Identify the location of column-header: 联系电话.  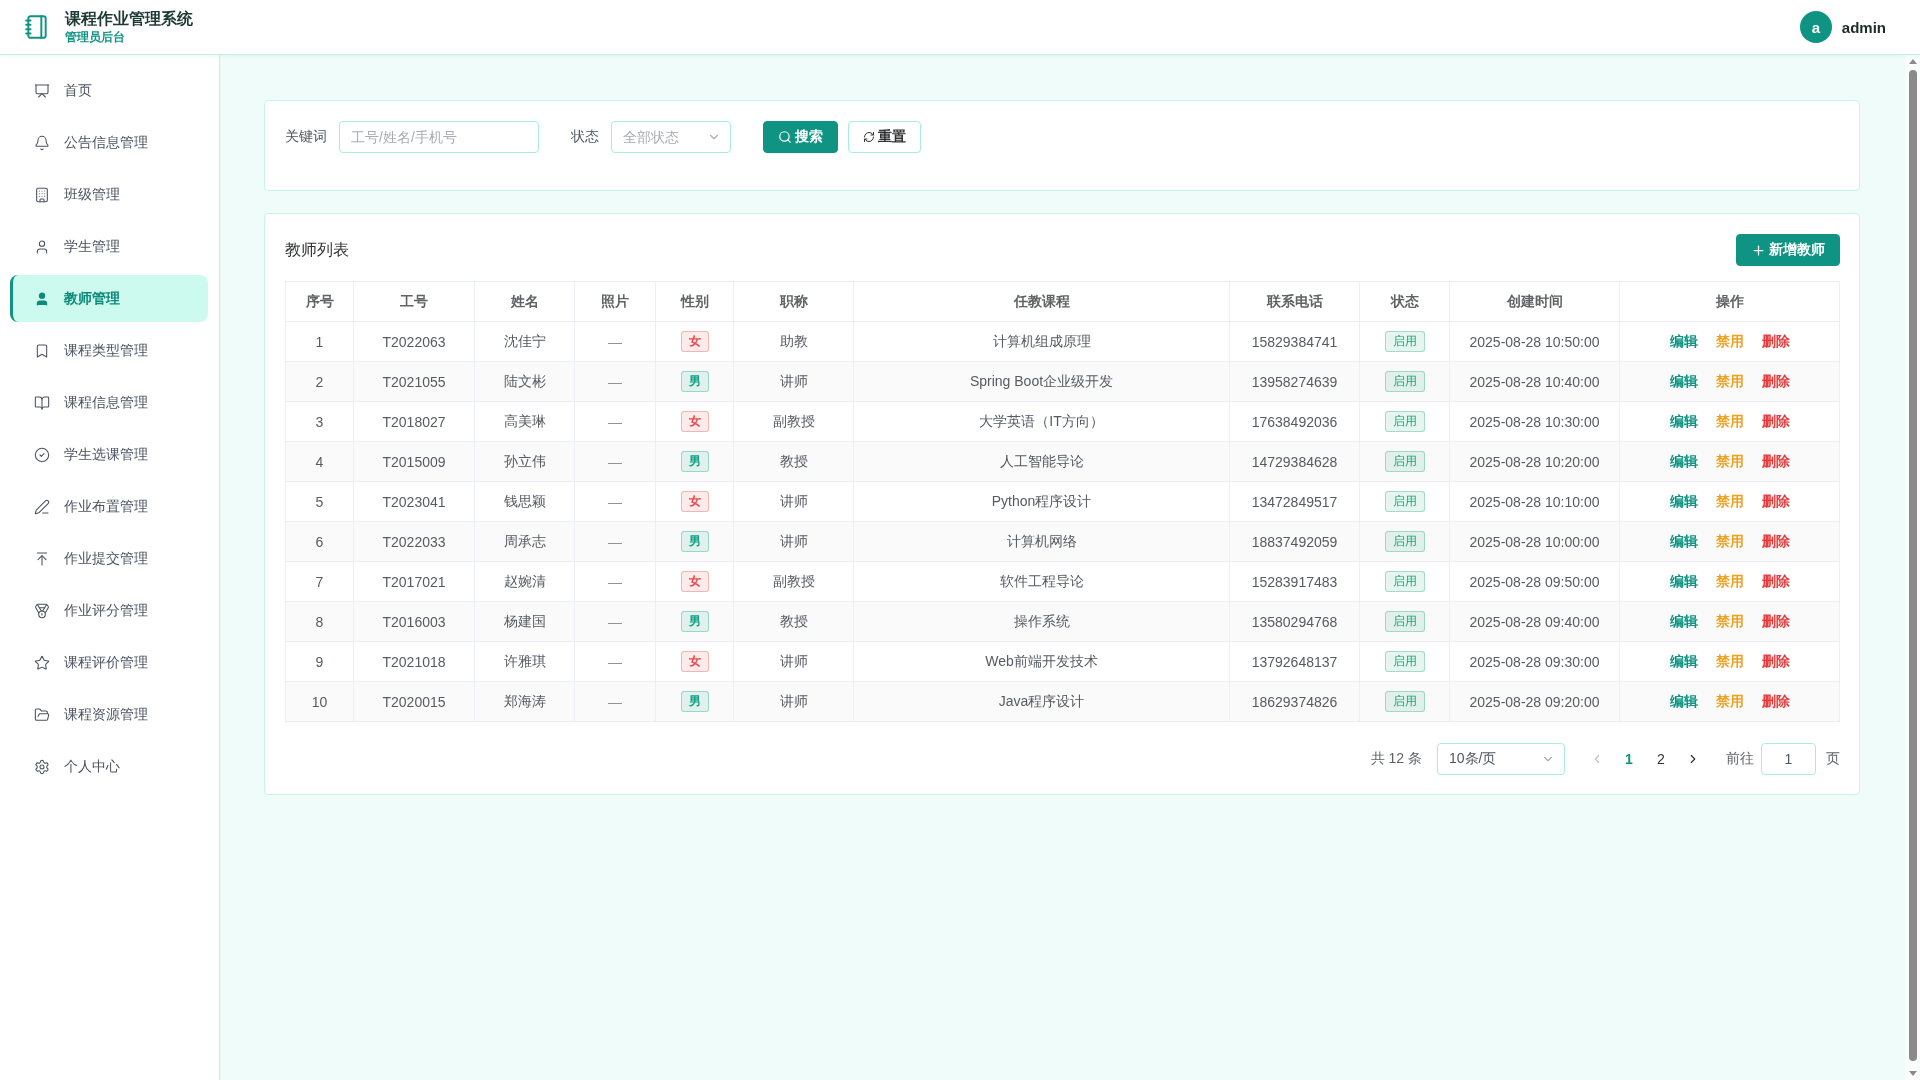
(1294, 301).